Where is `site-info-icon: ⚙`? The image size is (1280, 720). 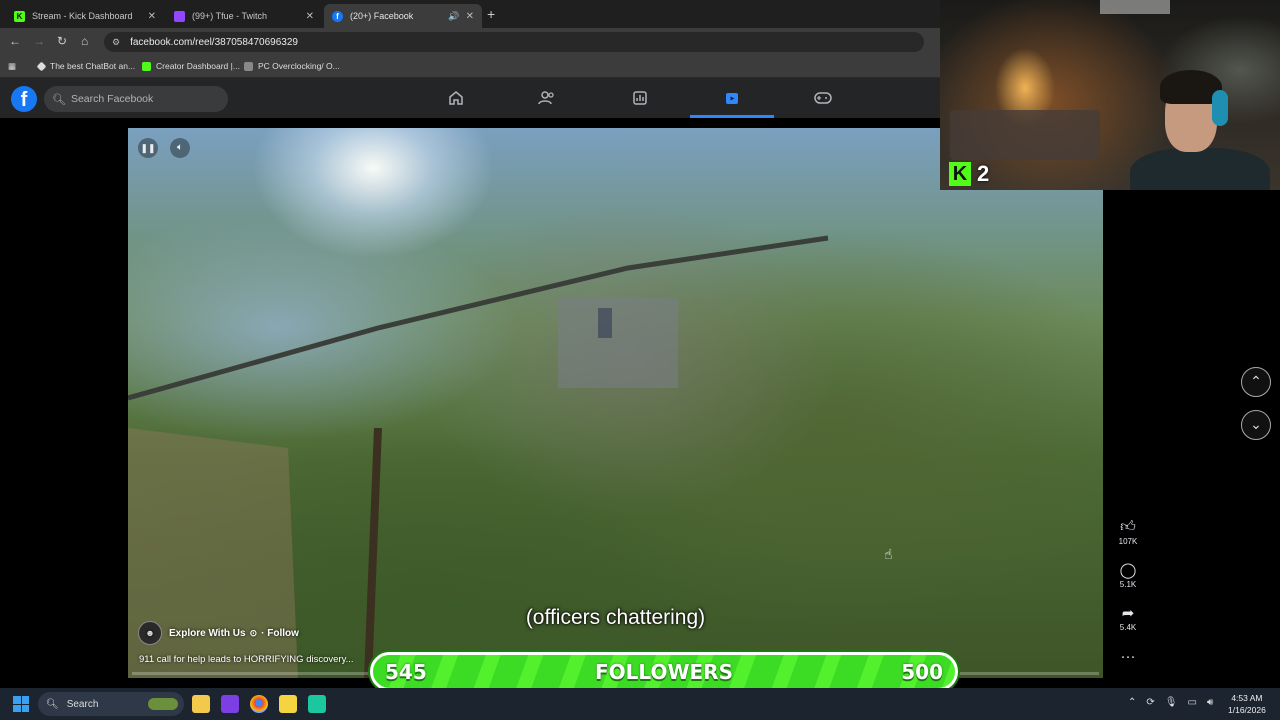
site-info-icon: ⚙ is located at coordinates (116, 42).